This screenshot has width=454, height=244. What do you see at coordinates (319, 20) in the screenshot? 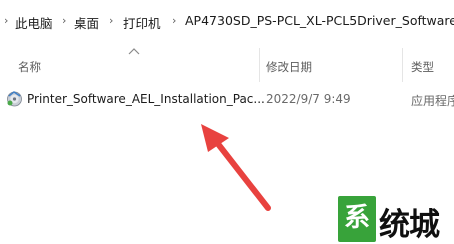
I see `breadcrumb-item-driver-folder: AP4730SD_PS-PCL_XL-PCL5Driver_Softwares` at bounding box center [319, 20].